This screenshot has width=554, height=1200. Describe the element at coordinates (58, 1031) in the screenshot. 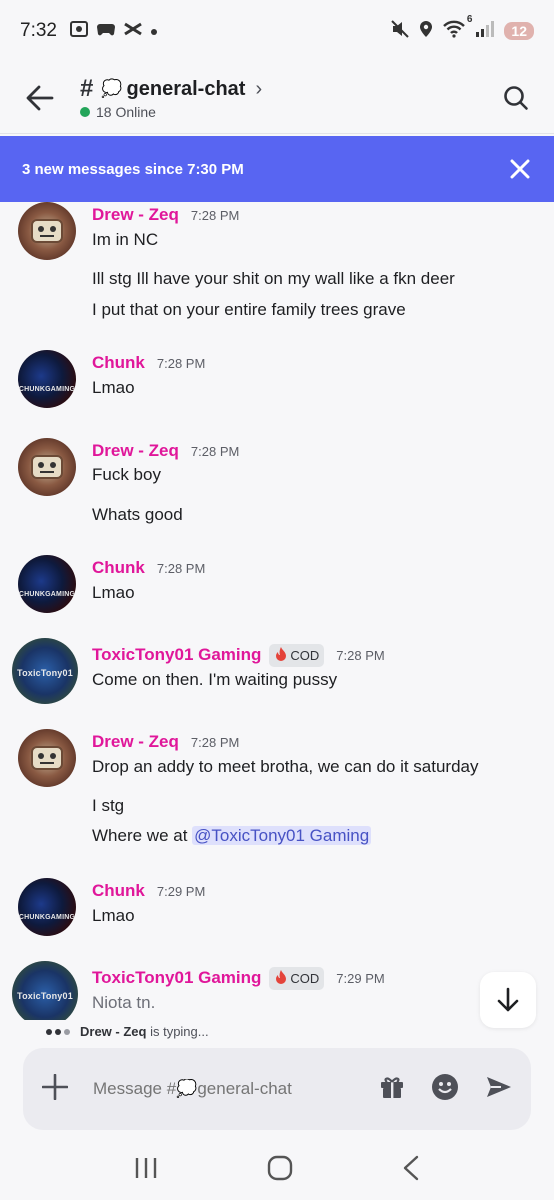

I see `typing-dots-icon` at that location.